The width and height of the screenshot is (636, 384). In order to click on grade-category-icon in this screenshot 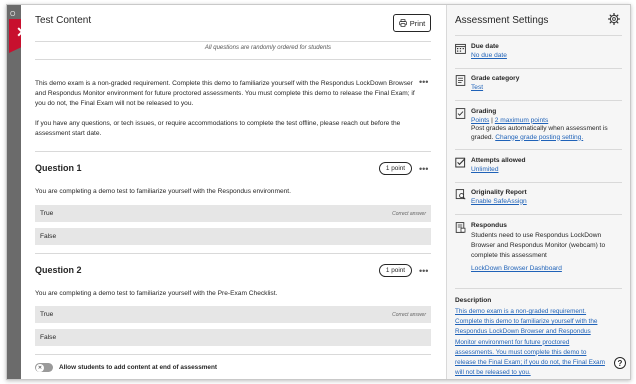, I will do `click(460, 80)`.